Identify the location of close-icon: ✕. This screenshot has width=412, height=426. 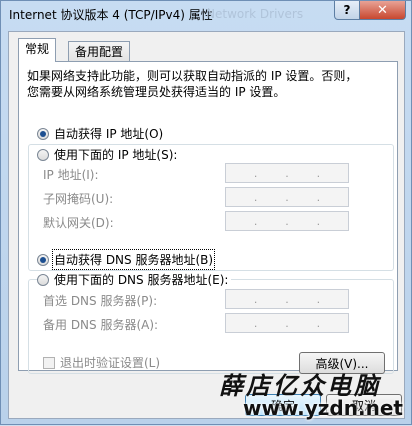
(382, 10).